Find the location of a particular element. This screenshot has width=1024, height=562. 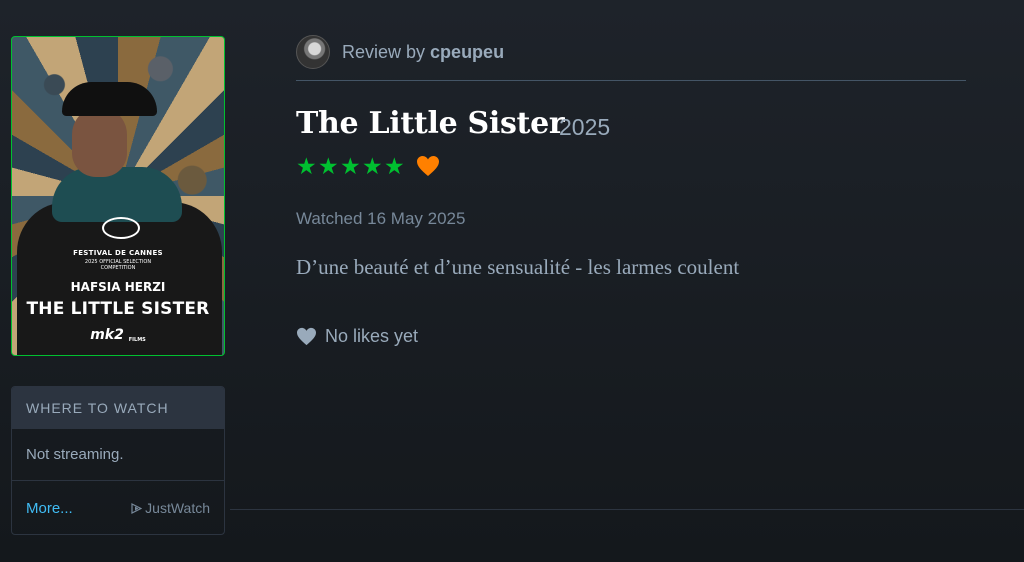

poster-distributor-logo: mk2 FILMS is located at coordinates (118, 335).